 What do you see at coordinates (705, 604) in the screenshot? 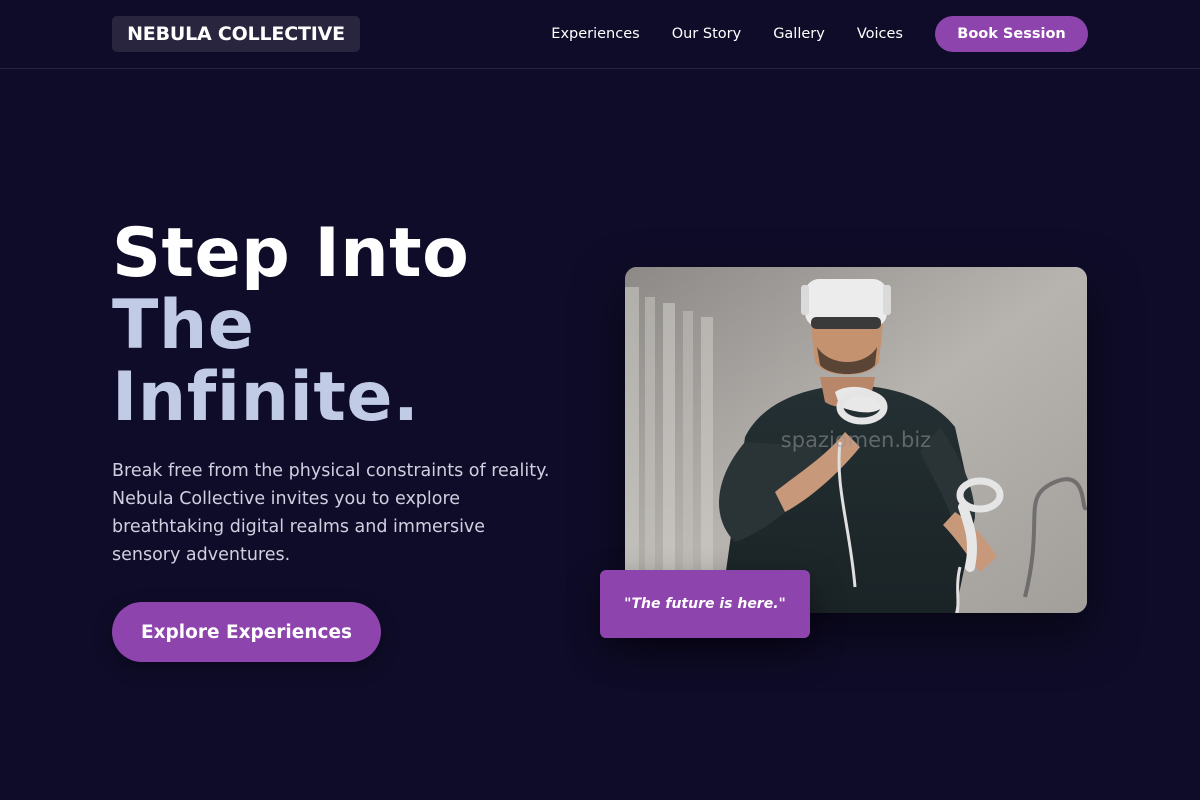
I see `quote-badge: "The future is here."` at bounding box center [705, 604].